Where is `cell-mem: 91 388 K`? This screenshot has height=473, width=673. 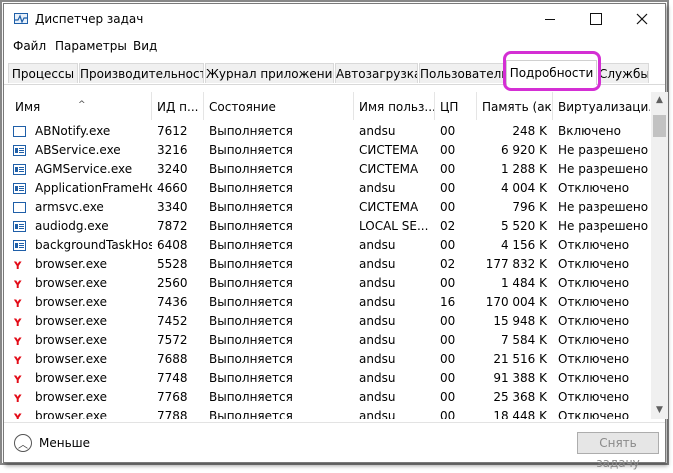
cell-mem: 91 388 K is located at coordinates (520, 378).